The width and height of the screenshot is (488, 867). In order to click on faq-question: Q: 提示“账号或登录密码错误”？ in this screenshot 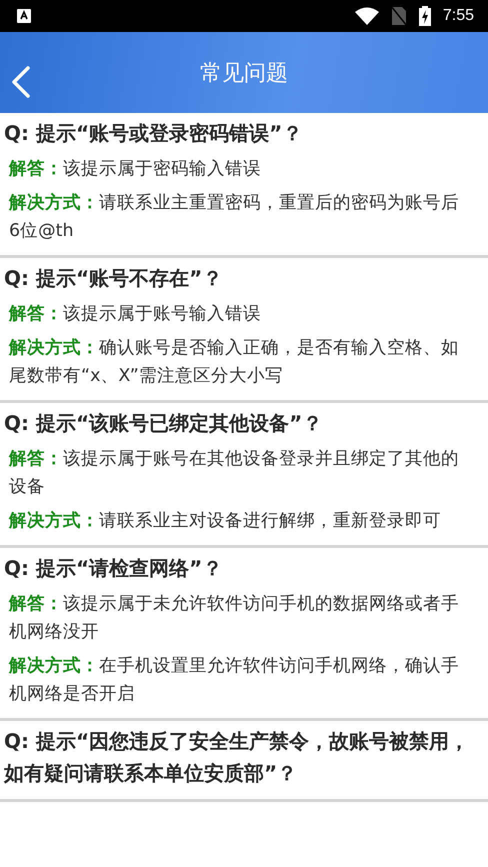, I will do `click(154, 133)`.